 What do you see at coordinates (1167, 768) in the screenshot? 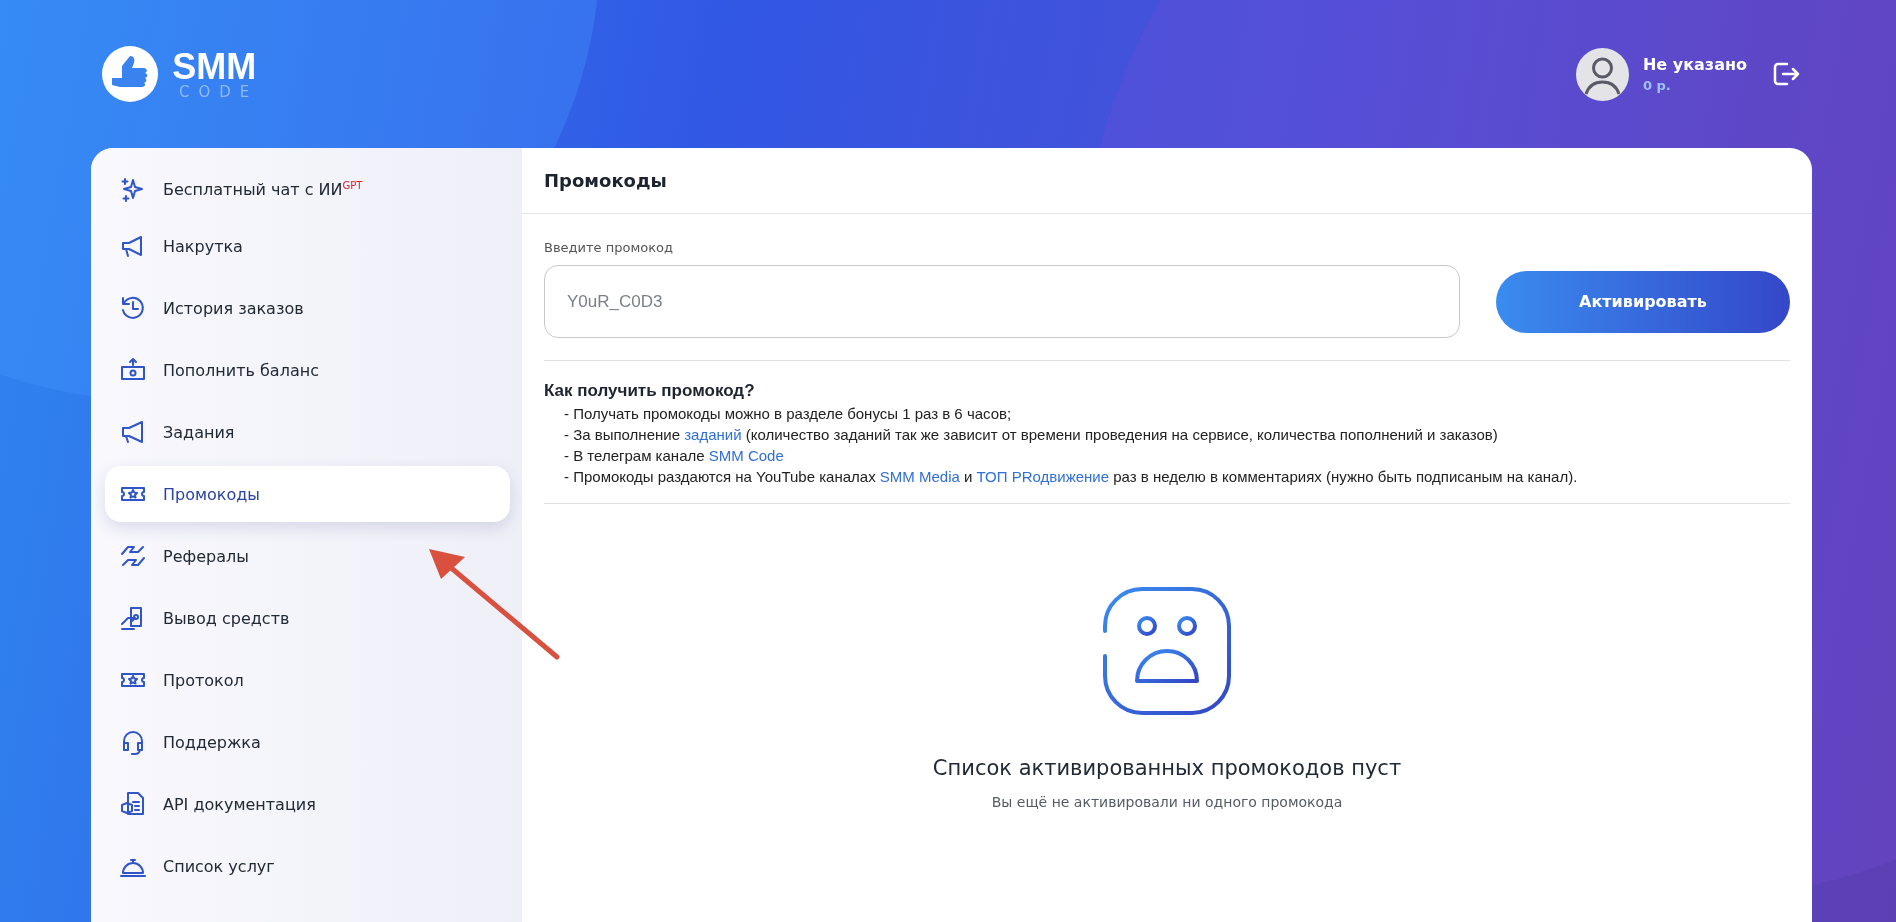
I see `empty-state-title: Список активированных промокодов пуст` at bounding box center [1167, 768].